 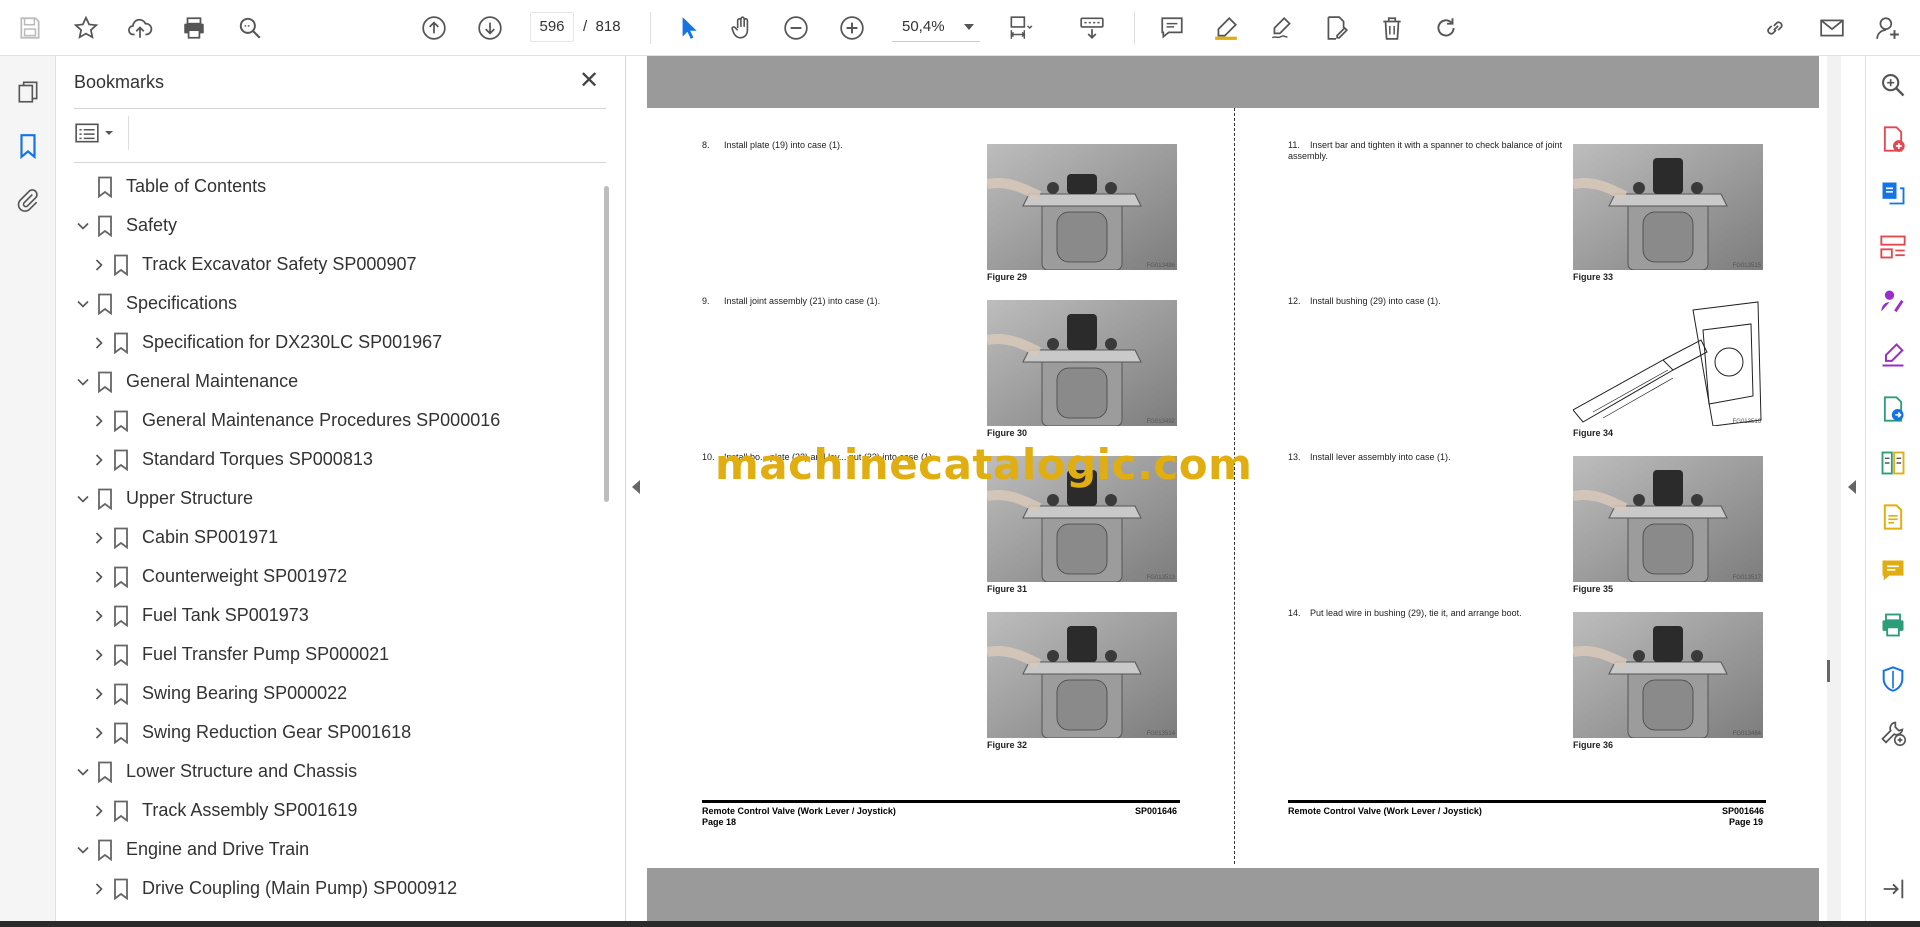 What do you see at coordinates (1294, 301) in the screenshot?
I see `step-number: 12.` at bounding box center [1294, 301].